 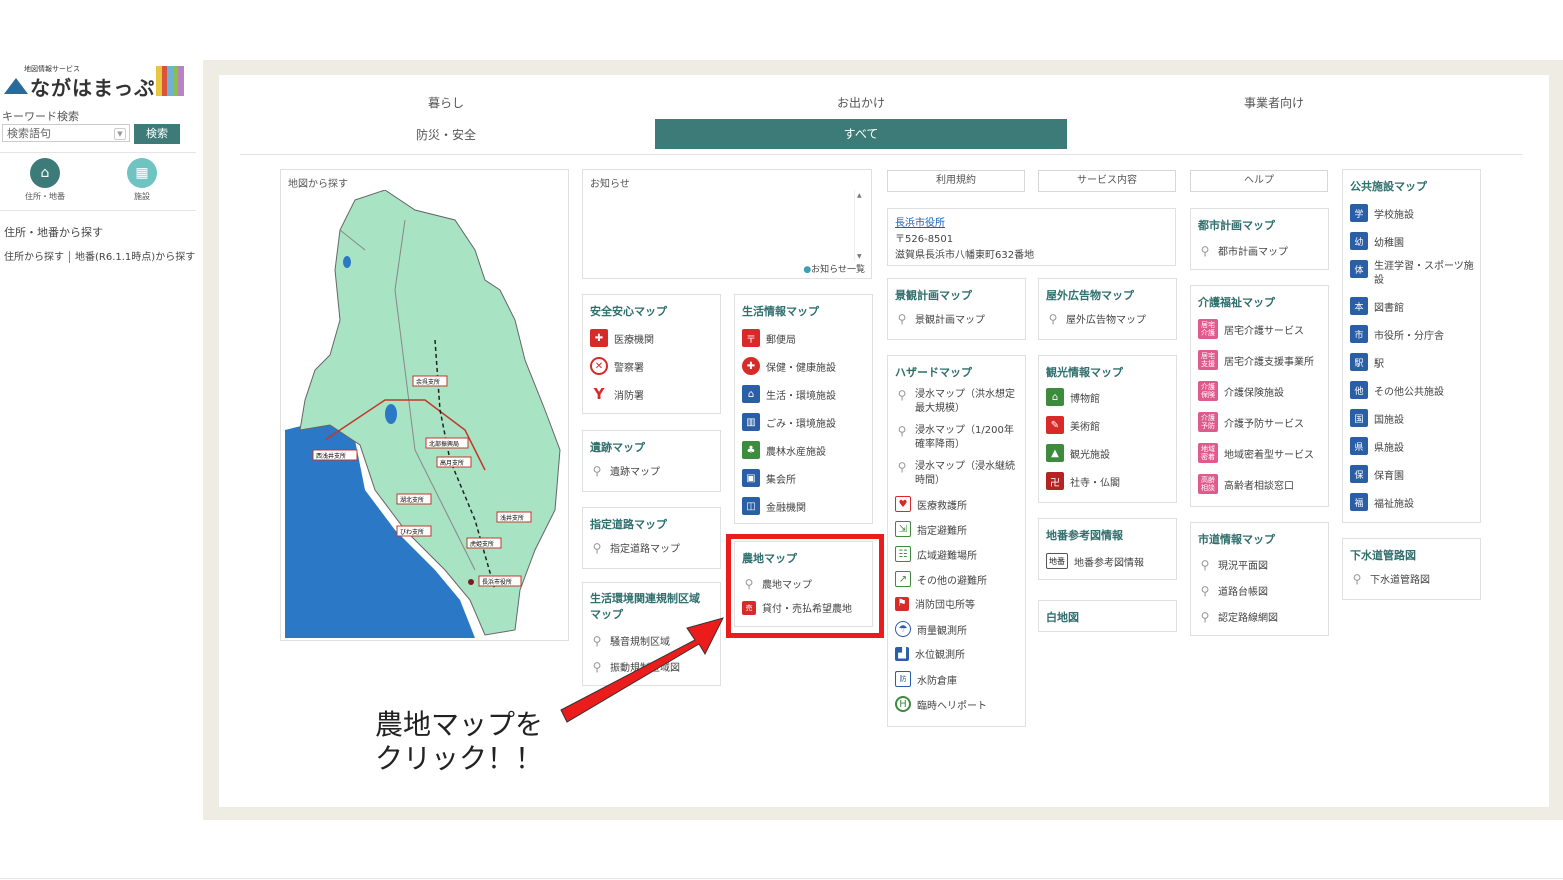 What do you see at coordinates (135, 257) in the screenshot?
I see `search-by-lot-link: 地番(R6.1.1時点)から探す` at bounding box center [135, 257].